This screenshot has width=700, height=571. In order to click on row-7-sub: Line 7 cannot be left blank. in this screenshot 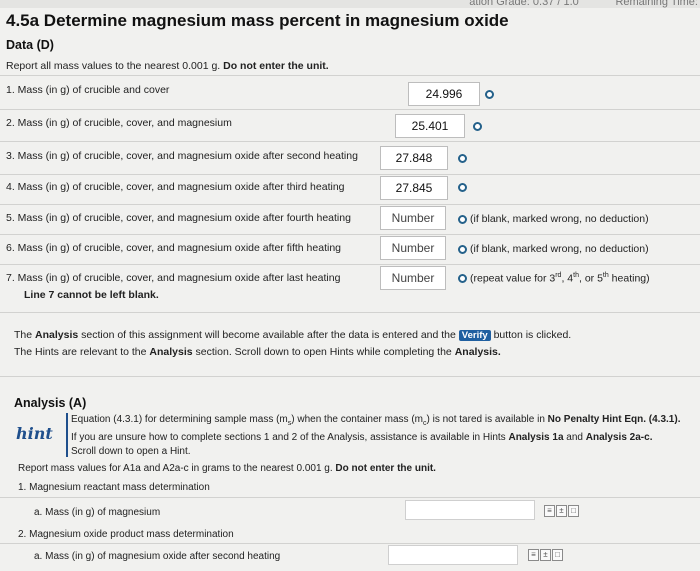, I will do `click(91, 295)`.